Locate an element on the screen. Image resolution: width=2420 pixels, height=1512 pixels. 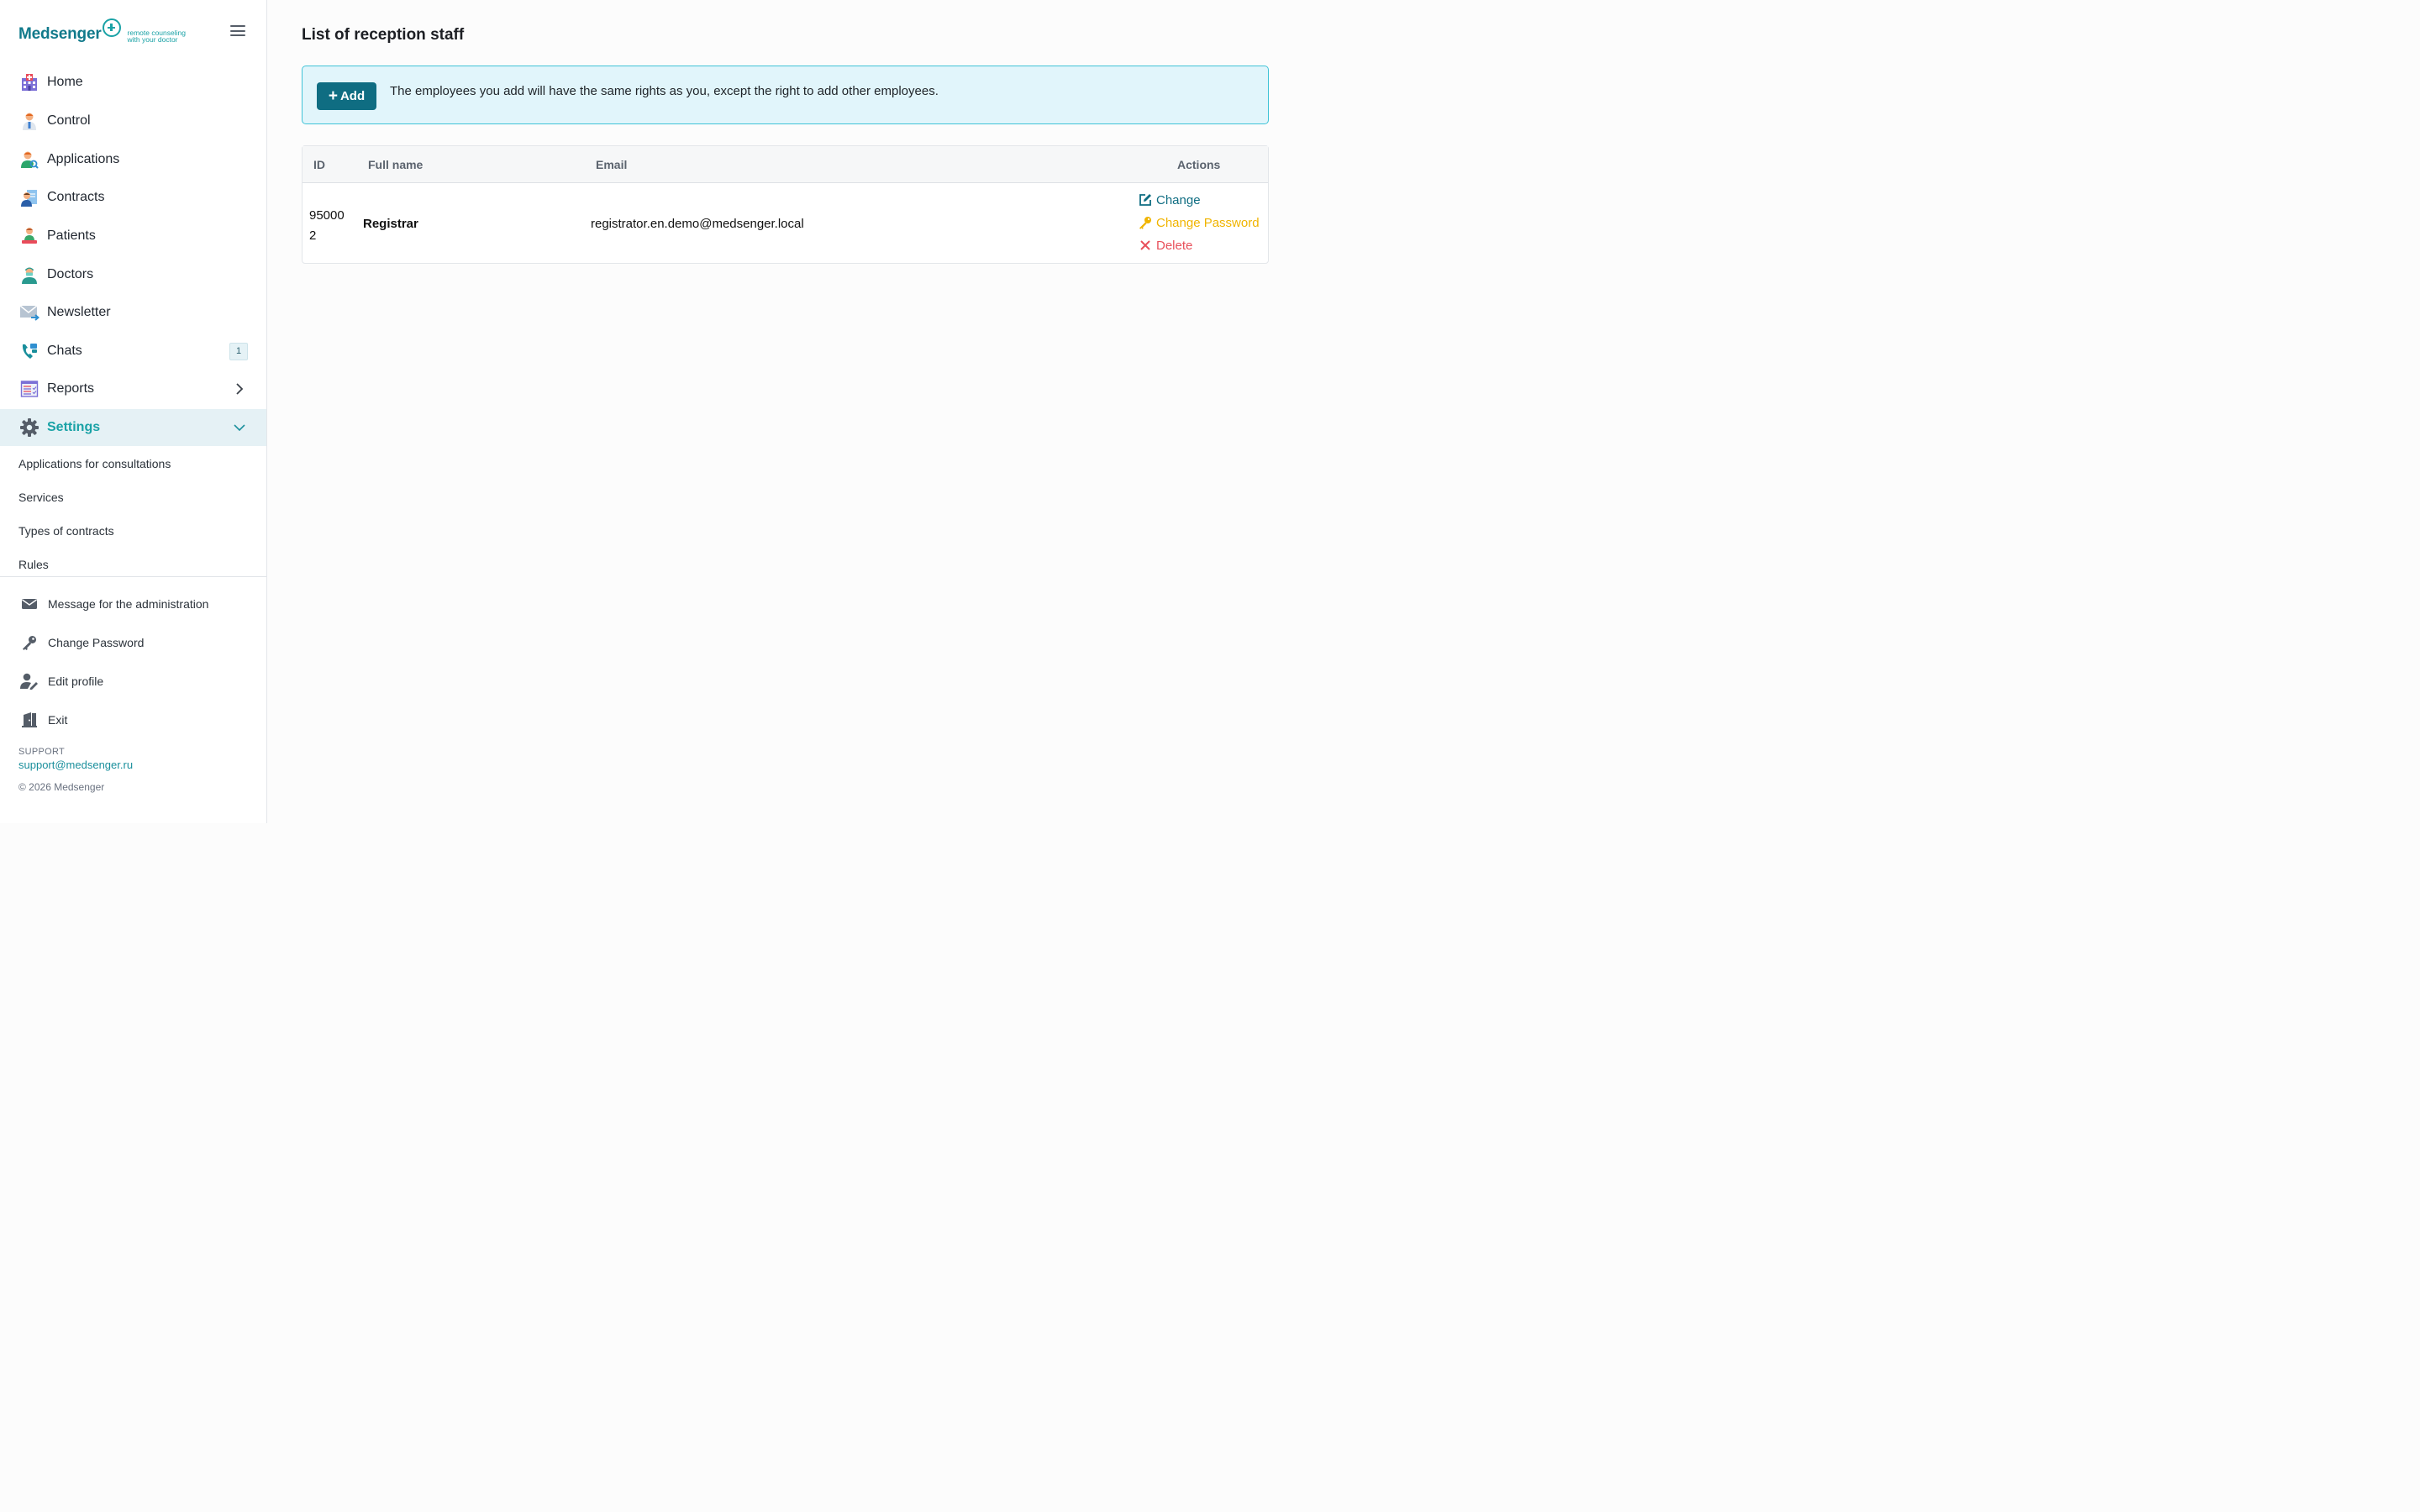
delete-action-link: Delete is located at coordinates (1165, 245).